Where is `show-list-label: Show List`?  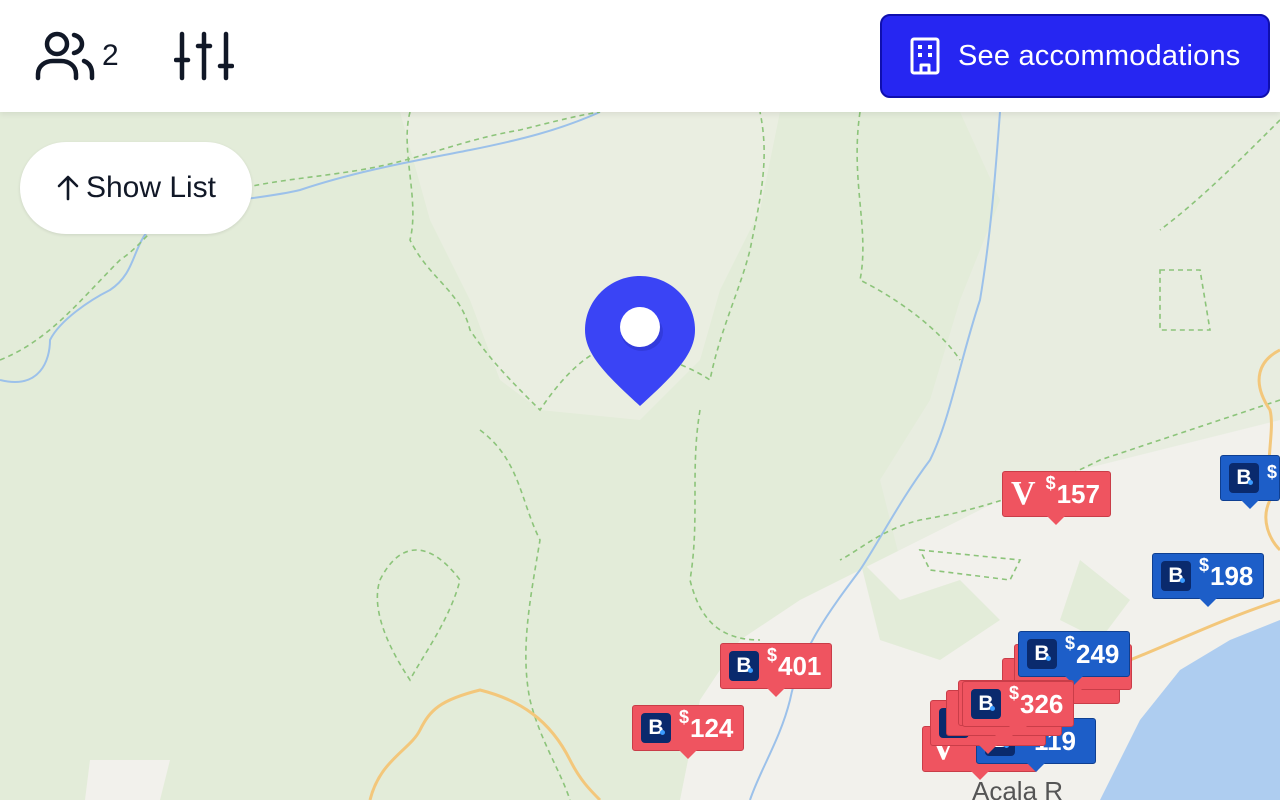
show-list-label: Show List is located at coordinates (151, 187).